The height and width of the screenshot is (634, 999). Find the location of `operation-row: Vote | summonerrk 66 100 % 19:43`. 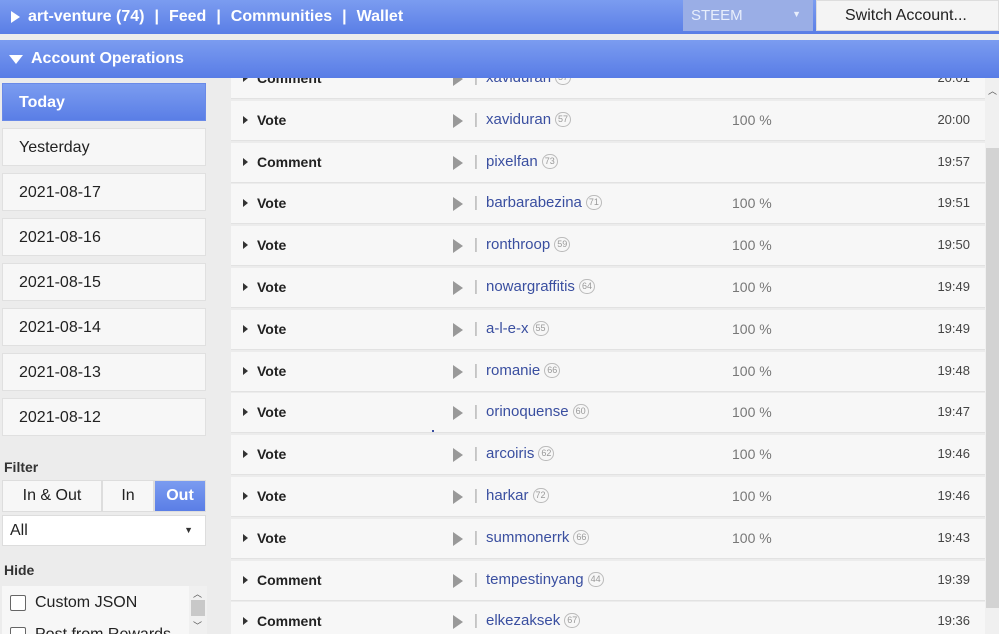

operation-row: Vote | summonerrk 66 100 % 19:43 is located at coordinates (608, 539).